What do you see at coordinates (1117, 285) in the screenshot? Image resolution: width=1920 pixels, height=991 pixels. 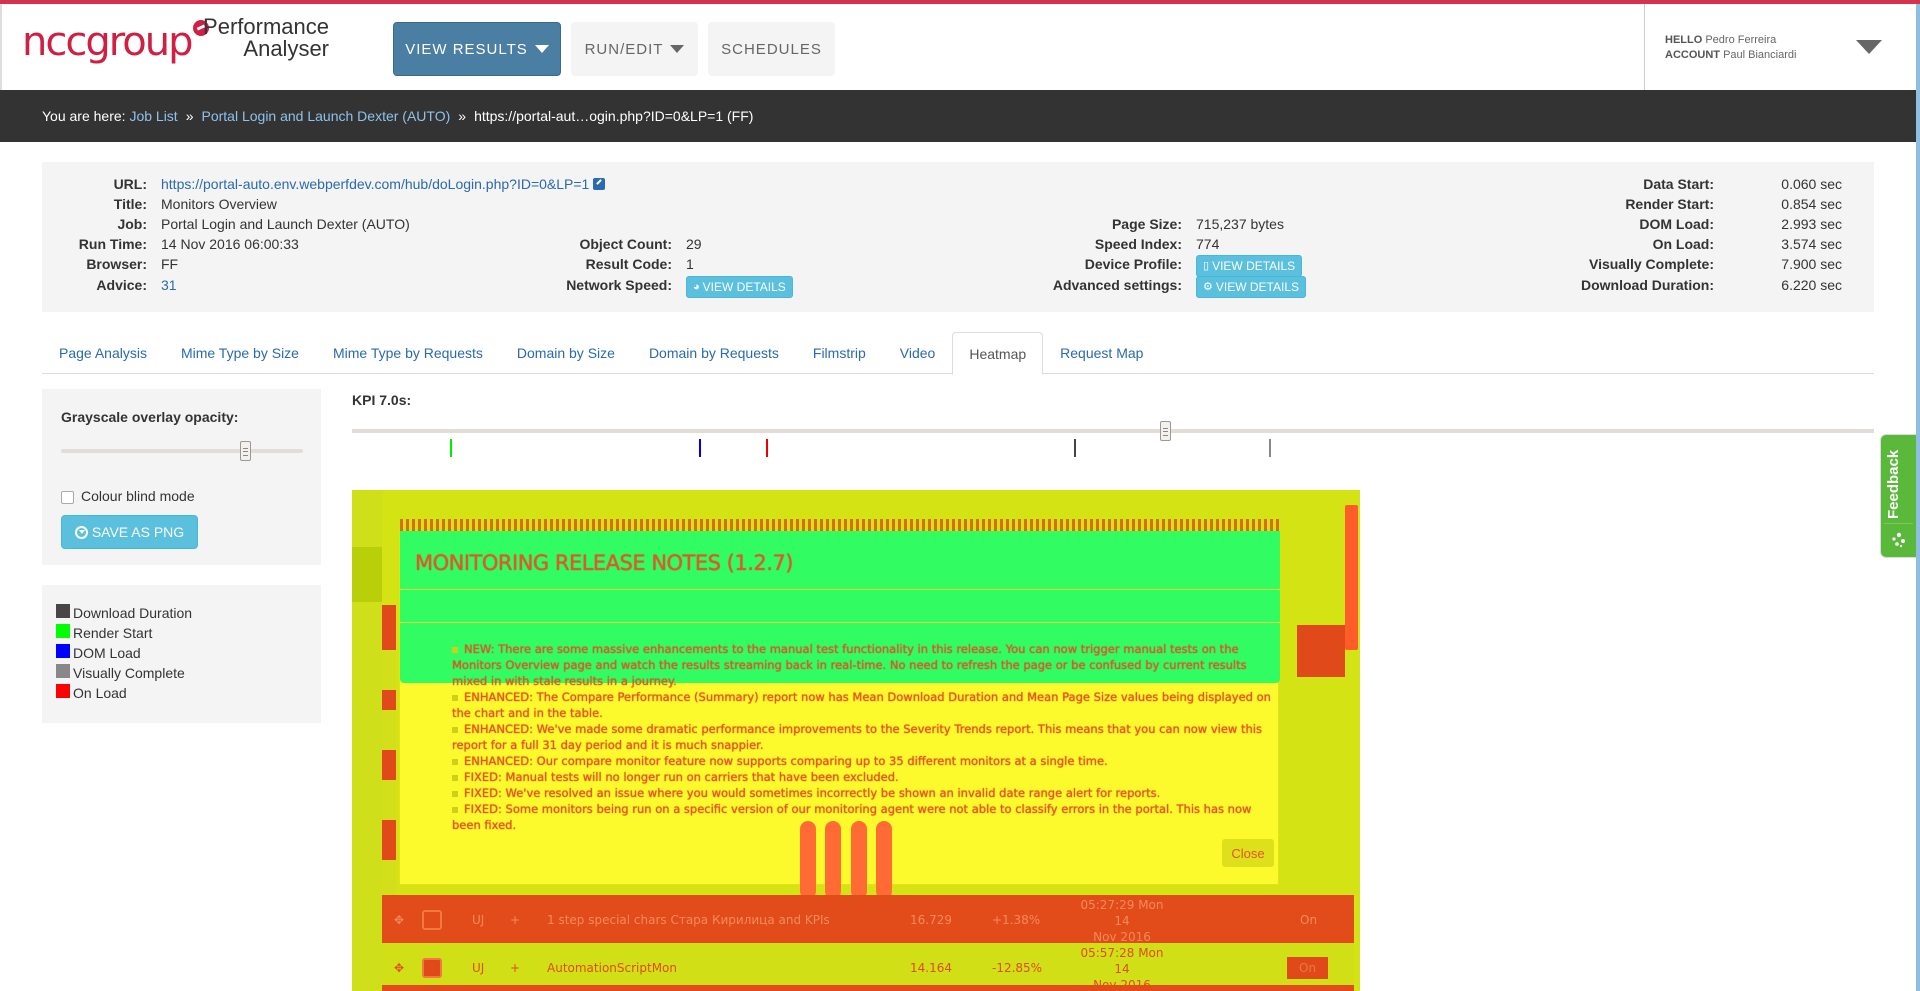 I see `advanced-settings-label: Advanced settings:` at bounding box center [1117, 285].